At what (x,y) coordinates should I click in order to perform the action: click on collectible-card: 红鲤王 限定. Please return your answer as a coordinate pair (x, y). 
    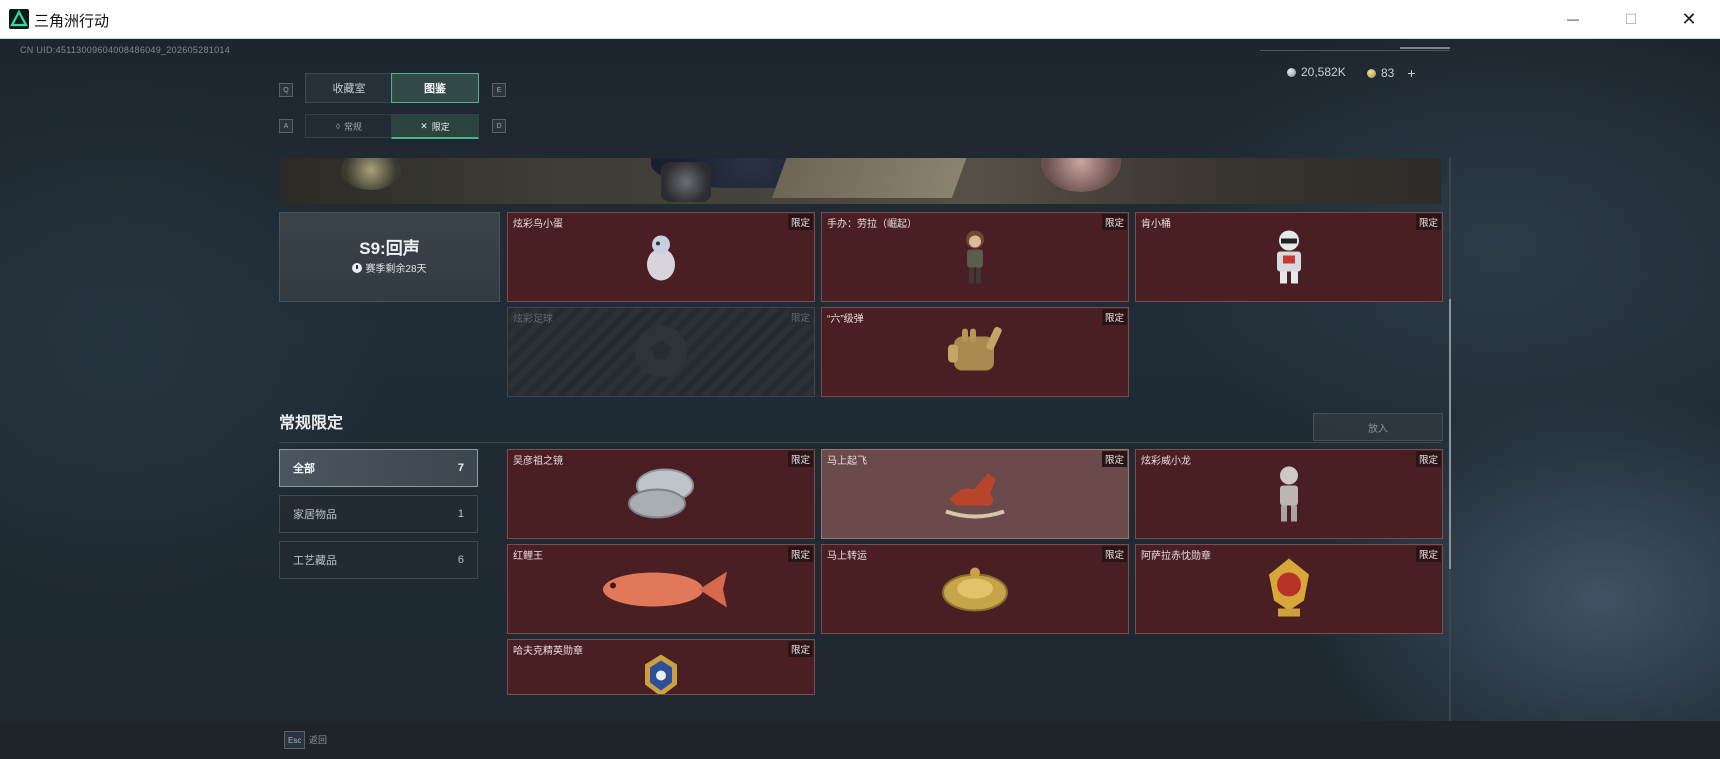
    Looking at the image, I should click on (661, 589).